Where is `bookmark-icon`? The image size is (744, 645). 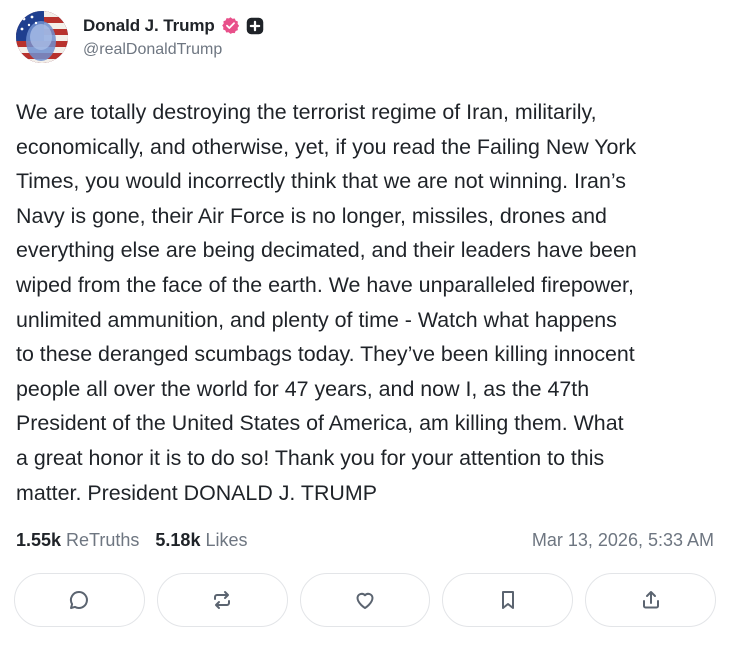
bookmark-icon is located at coordinates (507, 600).